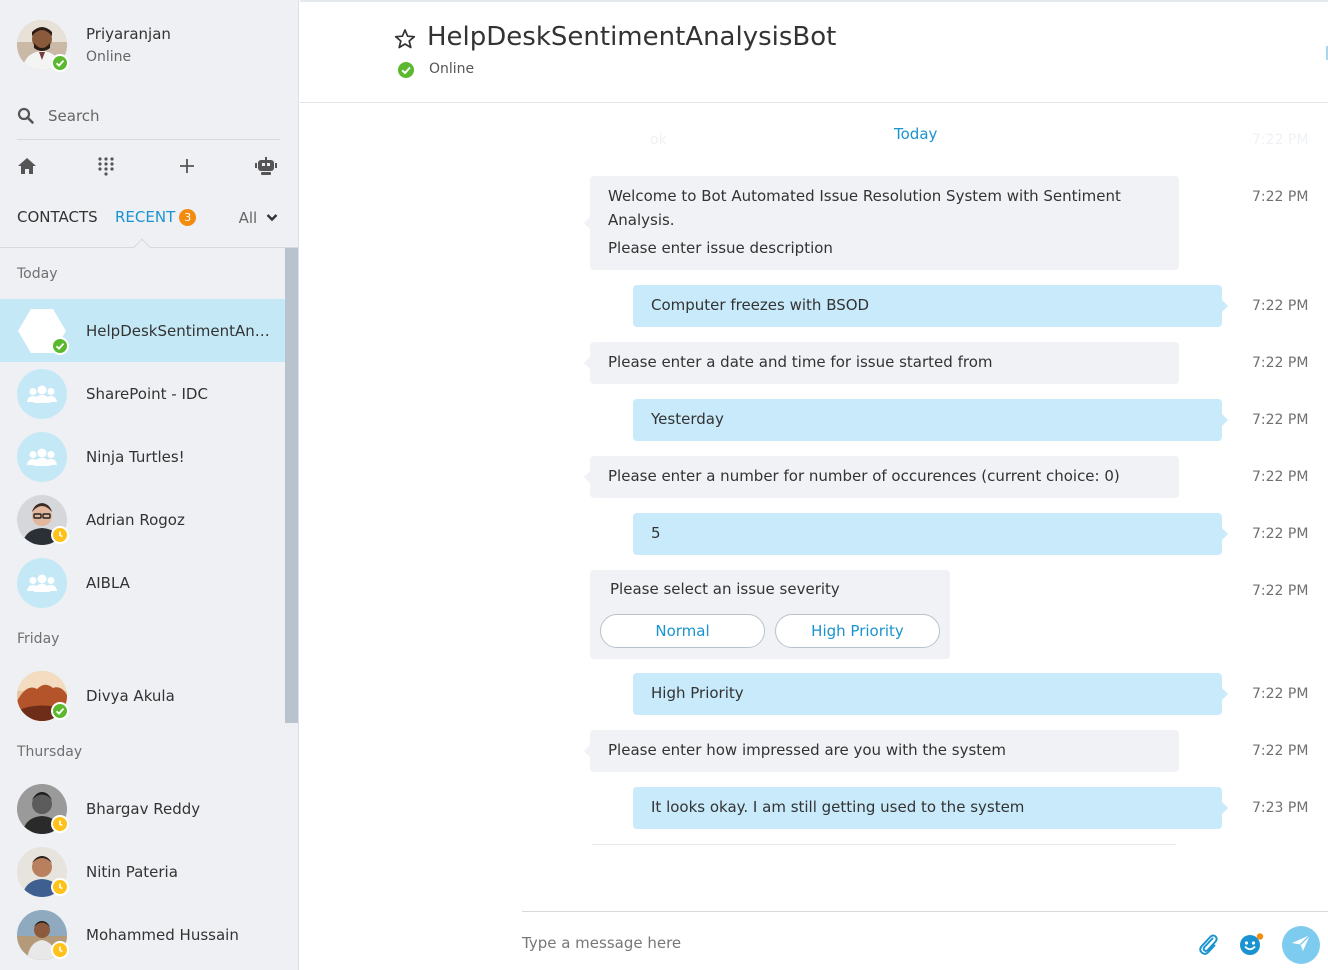 This screenshot has height=970, width=1328. I want to click on contact-item-sharepoint-idc: SharePoint - IDC, so click(142, 393).